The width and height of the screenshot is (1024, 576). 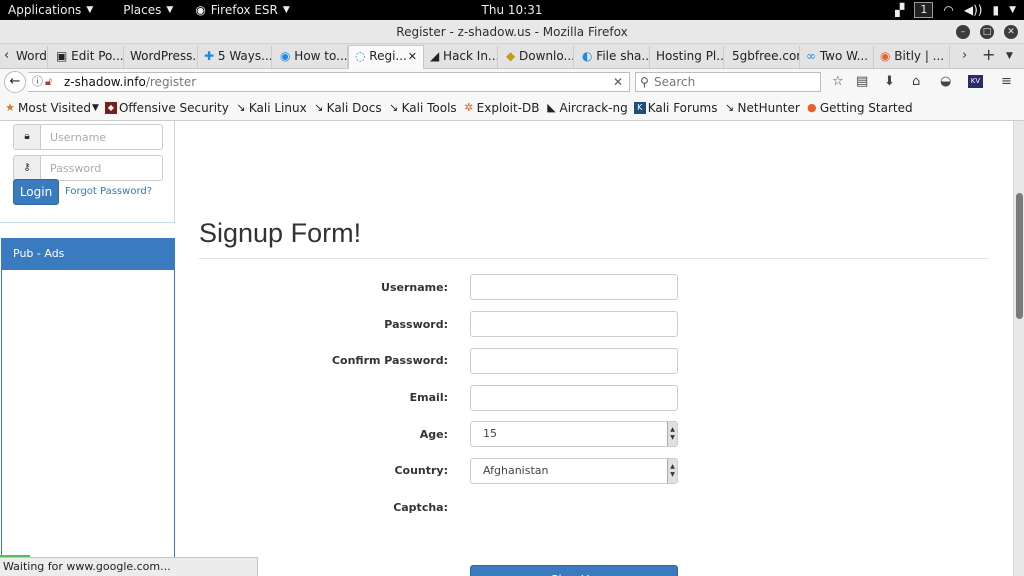 What do you see at coordinates (420, 507) in the screenshot?
I see `captcha-label: Captcha:` at bounding box center [420, 507].